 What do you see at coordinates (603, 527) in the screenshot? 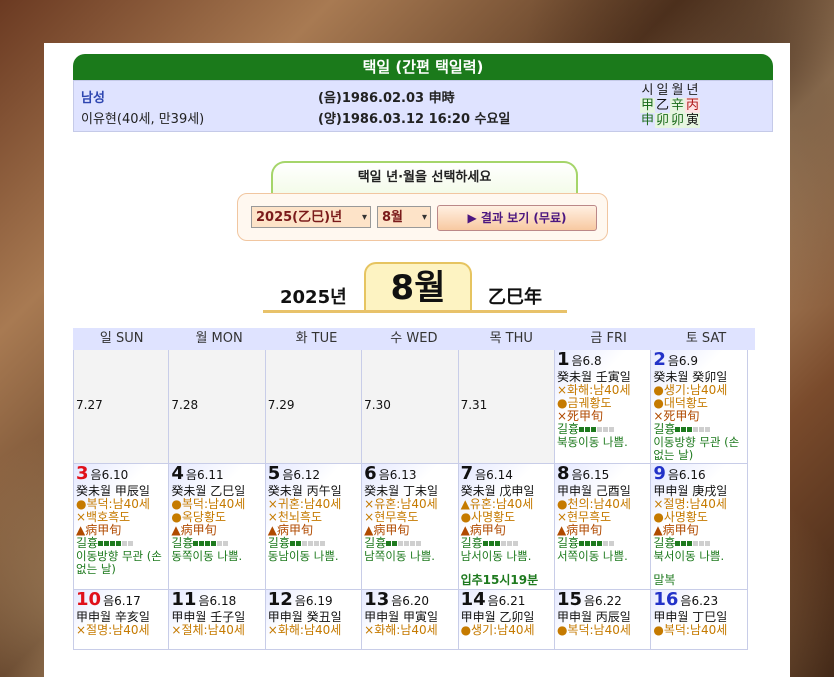
I see `calendar-day-cell: 8 음6.15 甲申월 己酉일 ●천의:남40세 ×현무흑도 ▲病甲旬 길흉 서쪽이동 나쁨.` at bounding box center [603, 527].